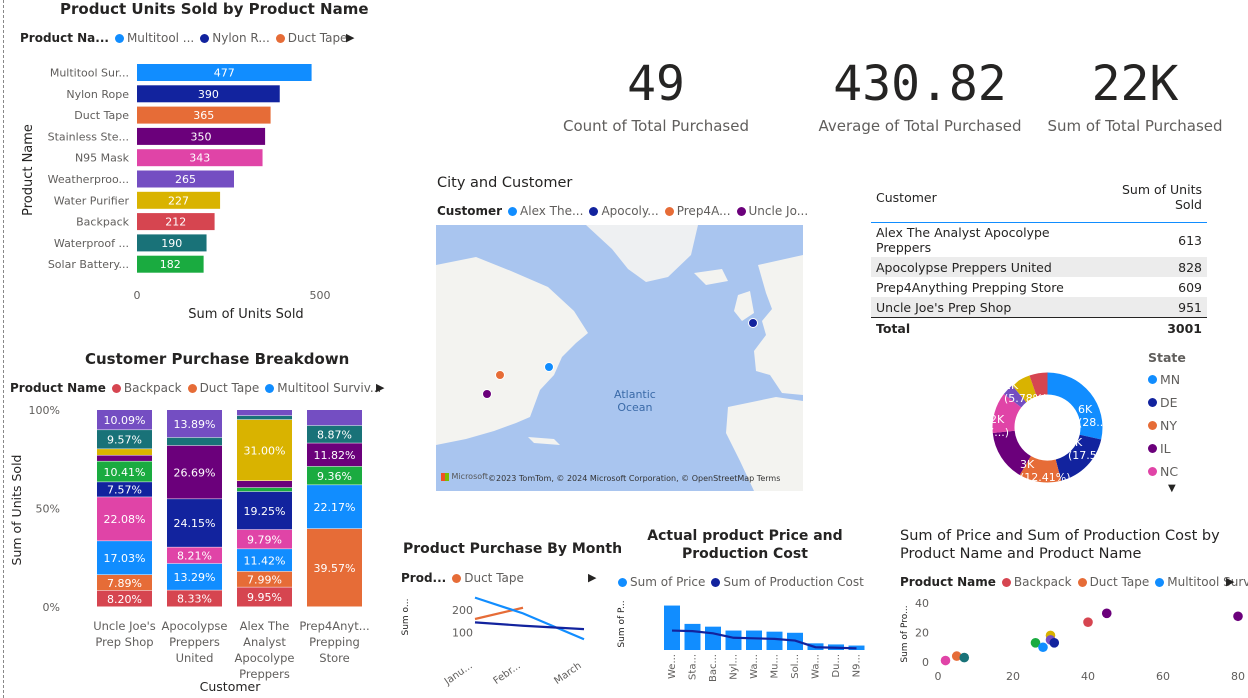 Image resolution: width=1248 pixels, height=698 pixels. Describe the element at coordinates (195, 424) in the screenshot. I see `segment-data-label: 13.89%` at that location.